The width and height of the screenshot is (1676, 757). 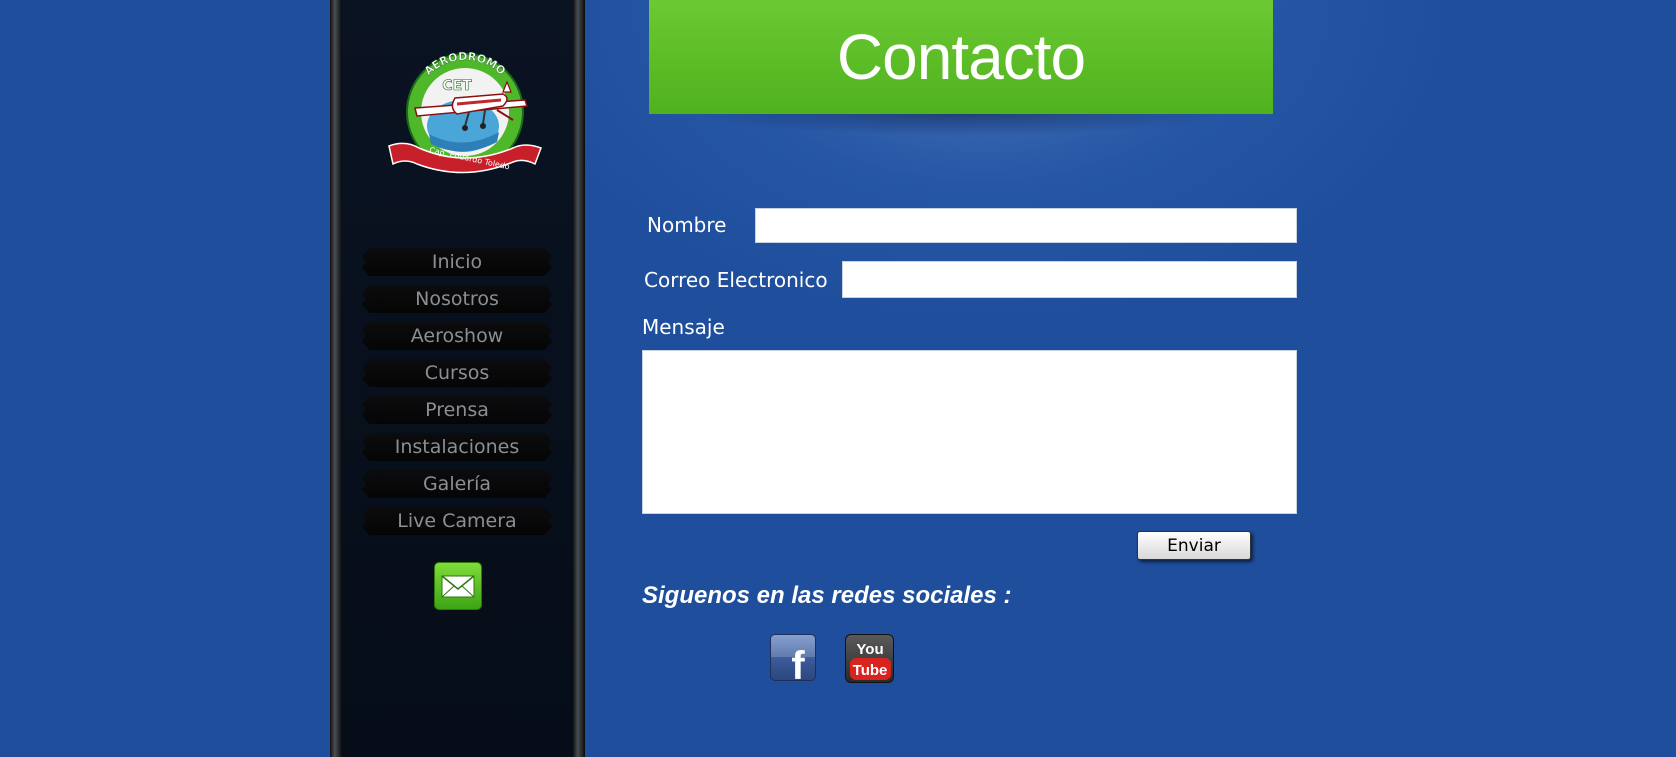 What do you see at coordinates (457, 336) in the screenshot?
I see `nav-item-aeroshow: Aeroshow` at bounding box center [457, 336].